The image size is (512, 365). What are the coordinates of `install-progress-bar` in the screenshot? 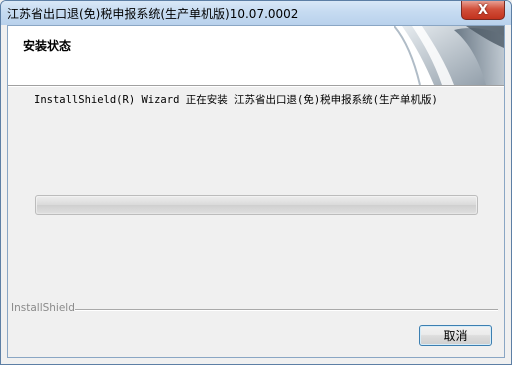 It's located at (256, 205).